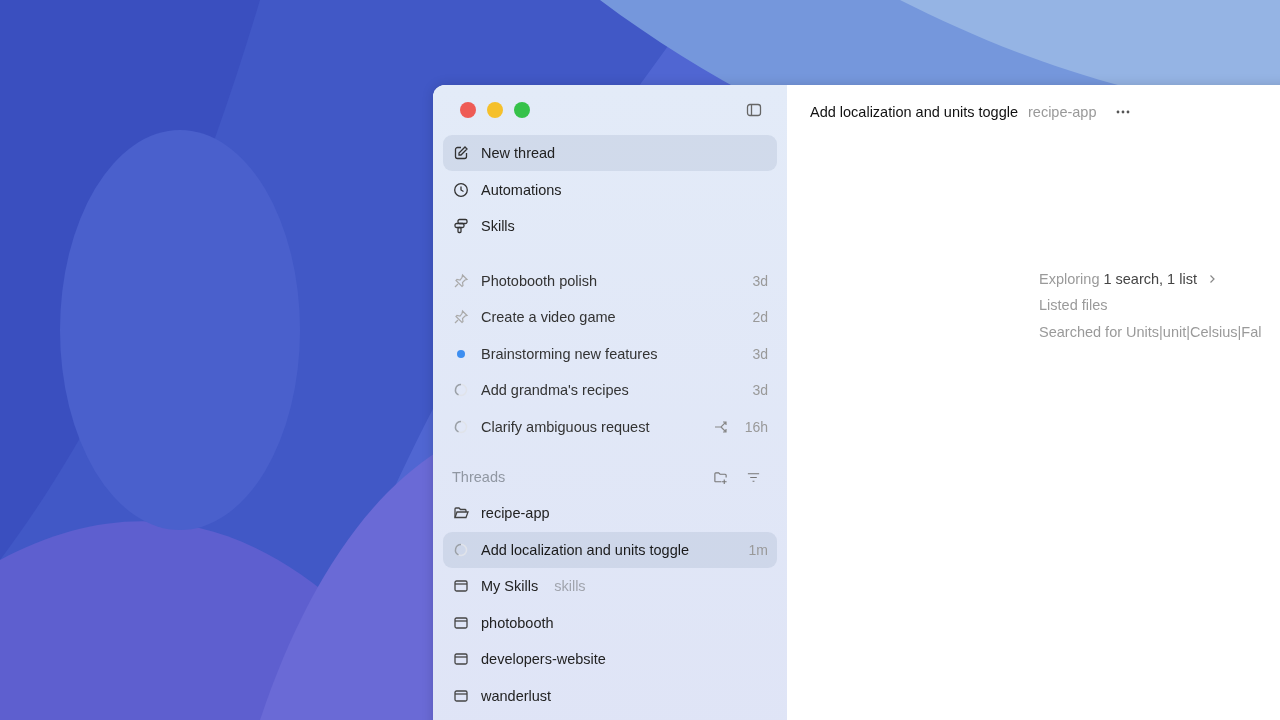 The width and height of the screenshot is (1280, 720). What do you see at coordinates (1074, 305) in the screenshot?
I see `activity-line: Listed files` at bounding box center [1074, 305].